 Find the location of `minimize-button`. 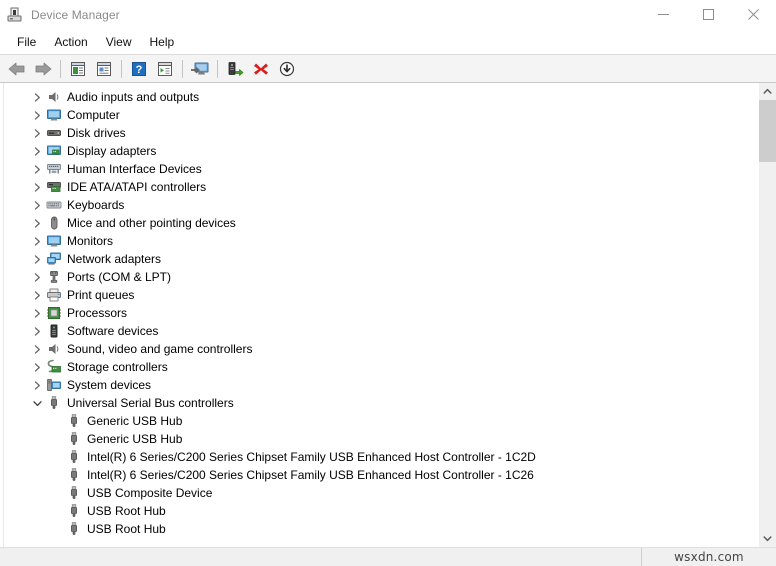

minimize-button is located at coordinates (663, 14).